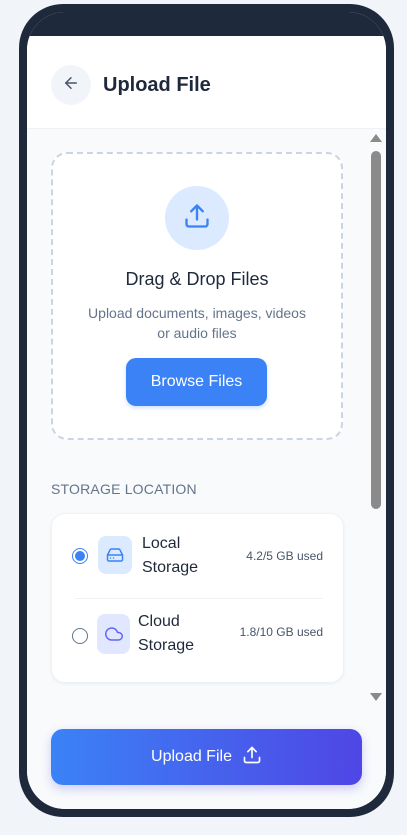 This screenshot has height=835, width=407. Describe the element at coordinates (376, 138) in the screenshot. I see `scroll-up-arrow-icon` at that location.